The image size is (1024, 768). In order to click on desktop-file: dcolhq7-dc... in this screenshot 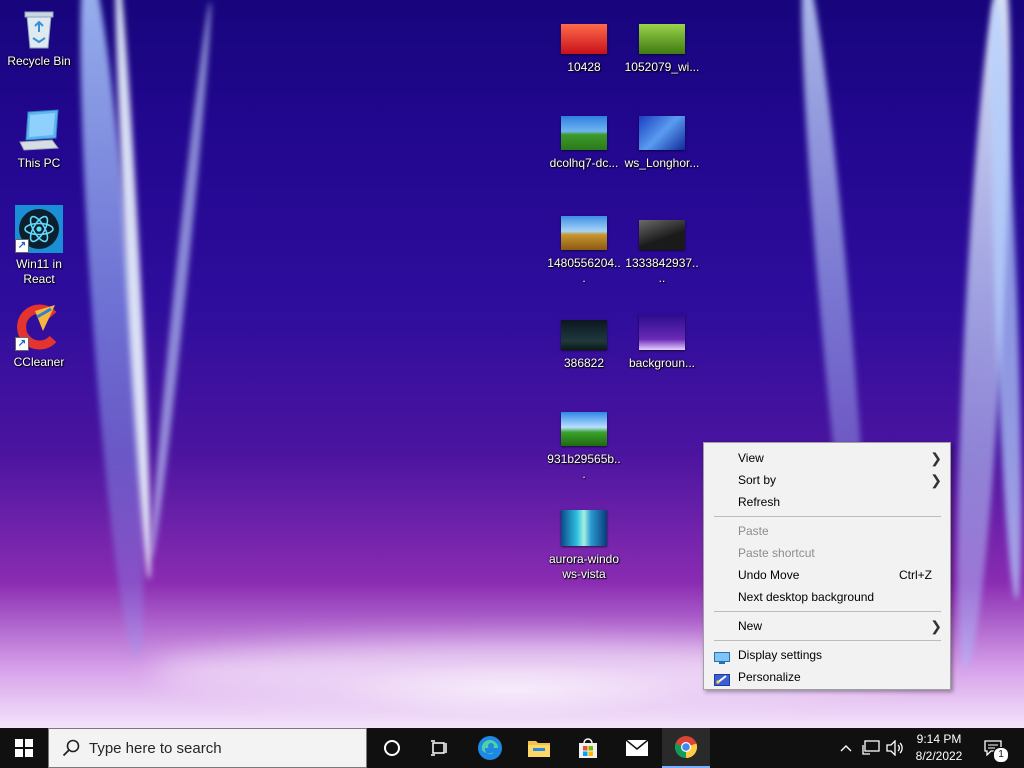, I will do `click(584, 143)`.